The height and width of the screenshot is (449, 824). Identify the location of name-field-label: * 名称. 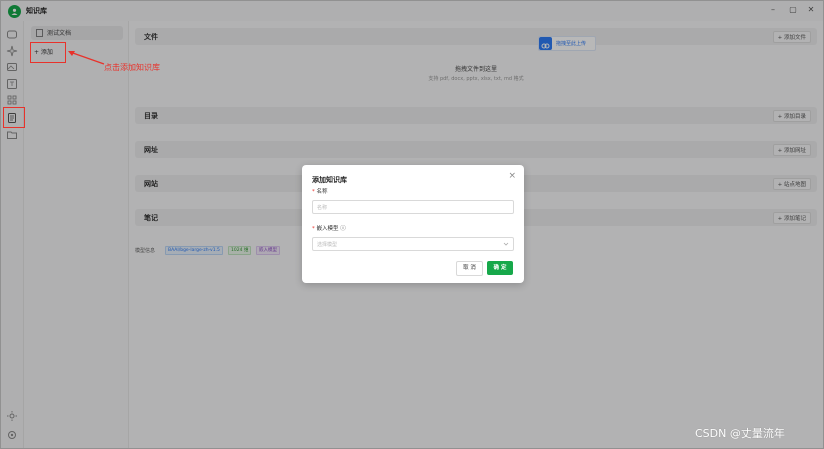
(320, 192).